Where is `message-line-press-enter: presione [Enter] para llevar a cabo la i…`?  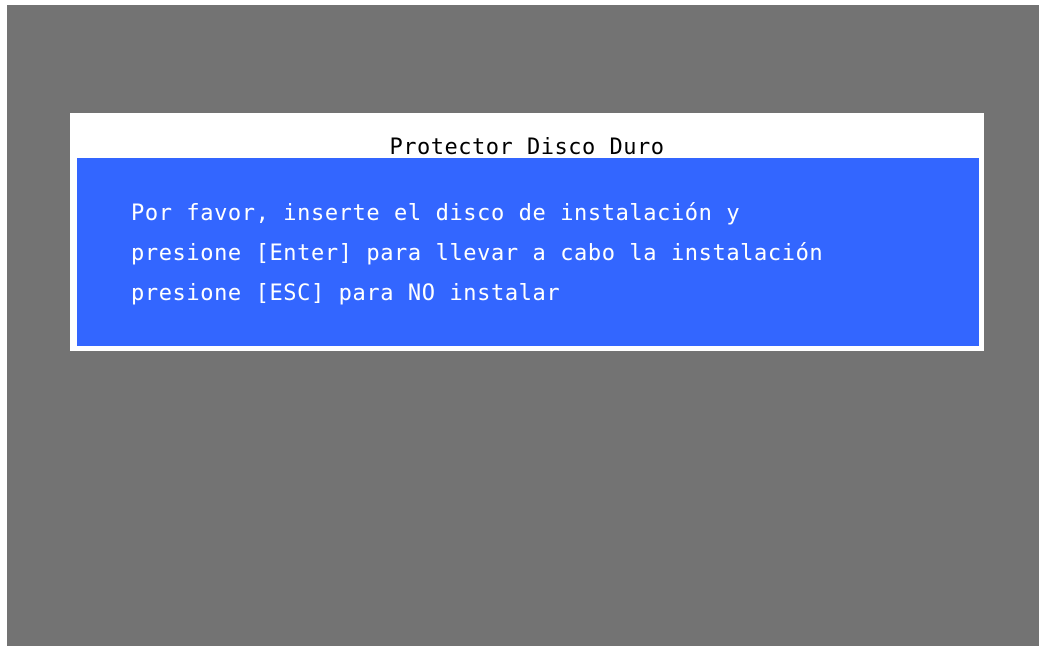 message-line-press-enter: presione [Enter] para llevar a cabo la i… is located at coordinates (477, 253).